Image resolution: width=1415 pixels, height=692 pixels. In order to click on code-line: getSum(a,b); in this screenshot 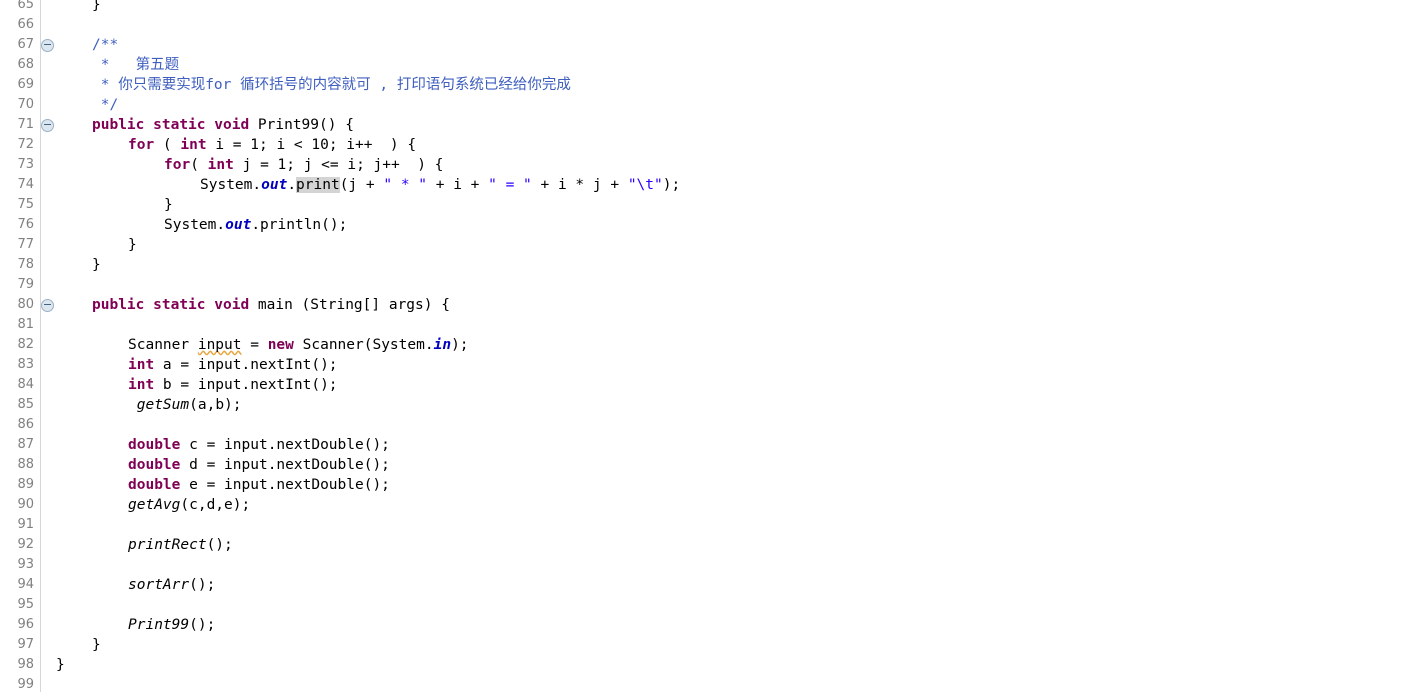, I will do `click(185, 405)`.